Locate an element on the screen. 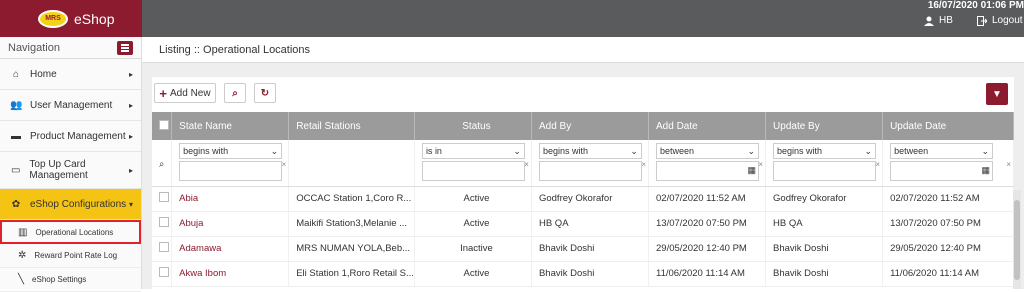 Image resolution: width=1024 pixels, height=292 pixels. cell-add-by: HB QA is located at coordinates (590, 224).